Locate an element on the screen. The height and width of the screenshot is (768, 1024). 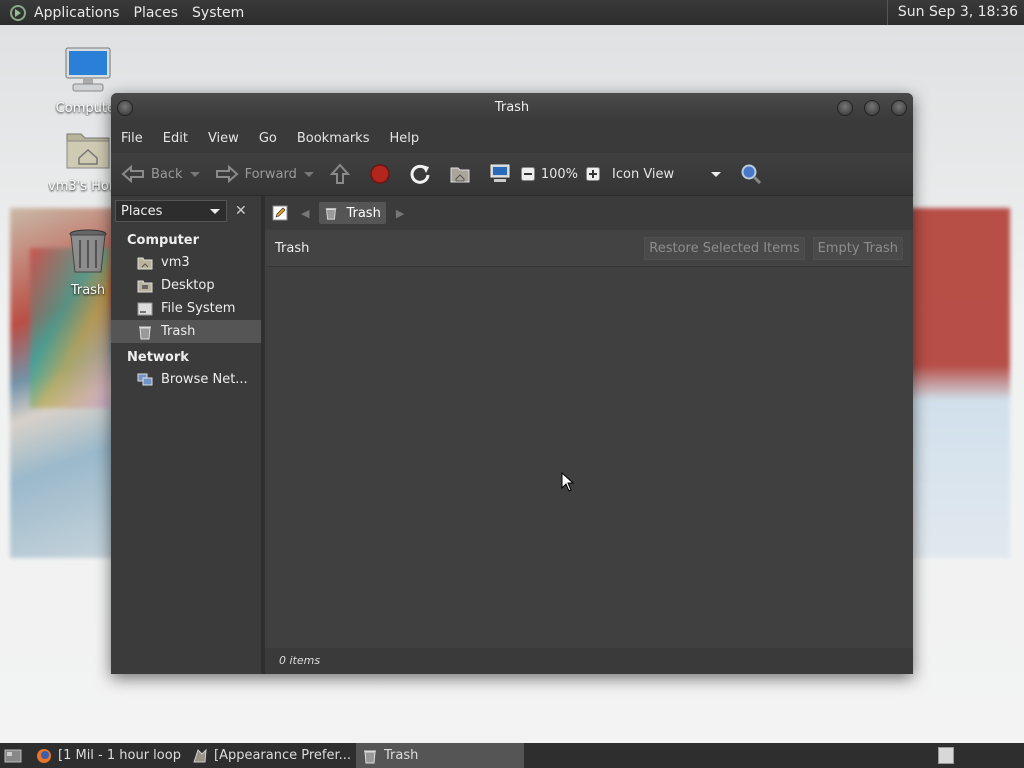
applications-menu: Applications is located at coordinates (65, 12).